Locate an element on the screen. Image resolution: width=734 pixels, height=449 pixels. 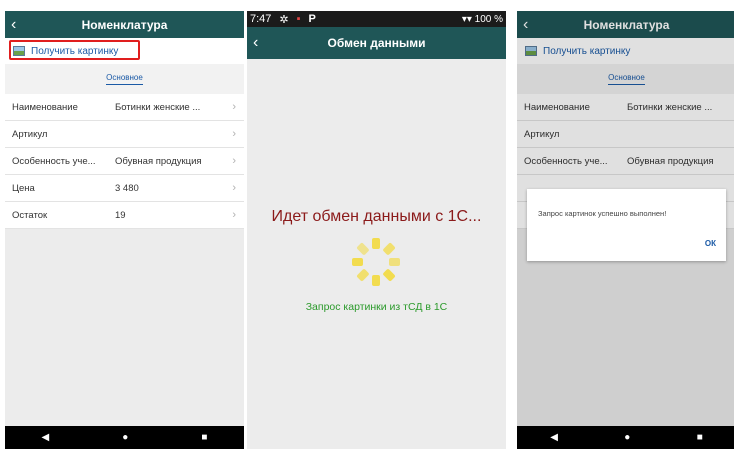
list-item: Артикул › is located at coordinates (124, 134).